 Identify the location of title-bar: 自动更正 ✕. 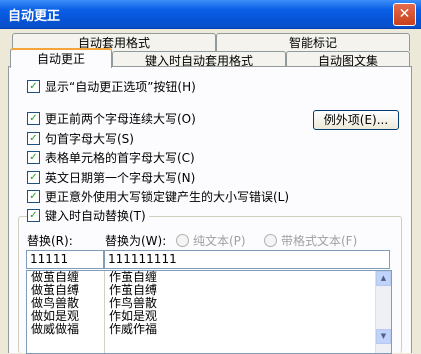
(210, 14).